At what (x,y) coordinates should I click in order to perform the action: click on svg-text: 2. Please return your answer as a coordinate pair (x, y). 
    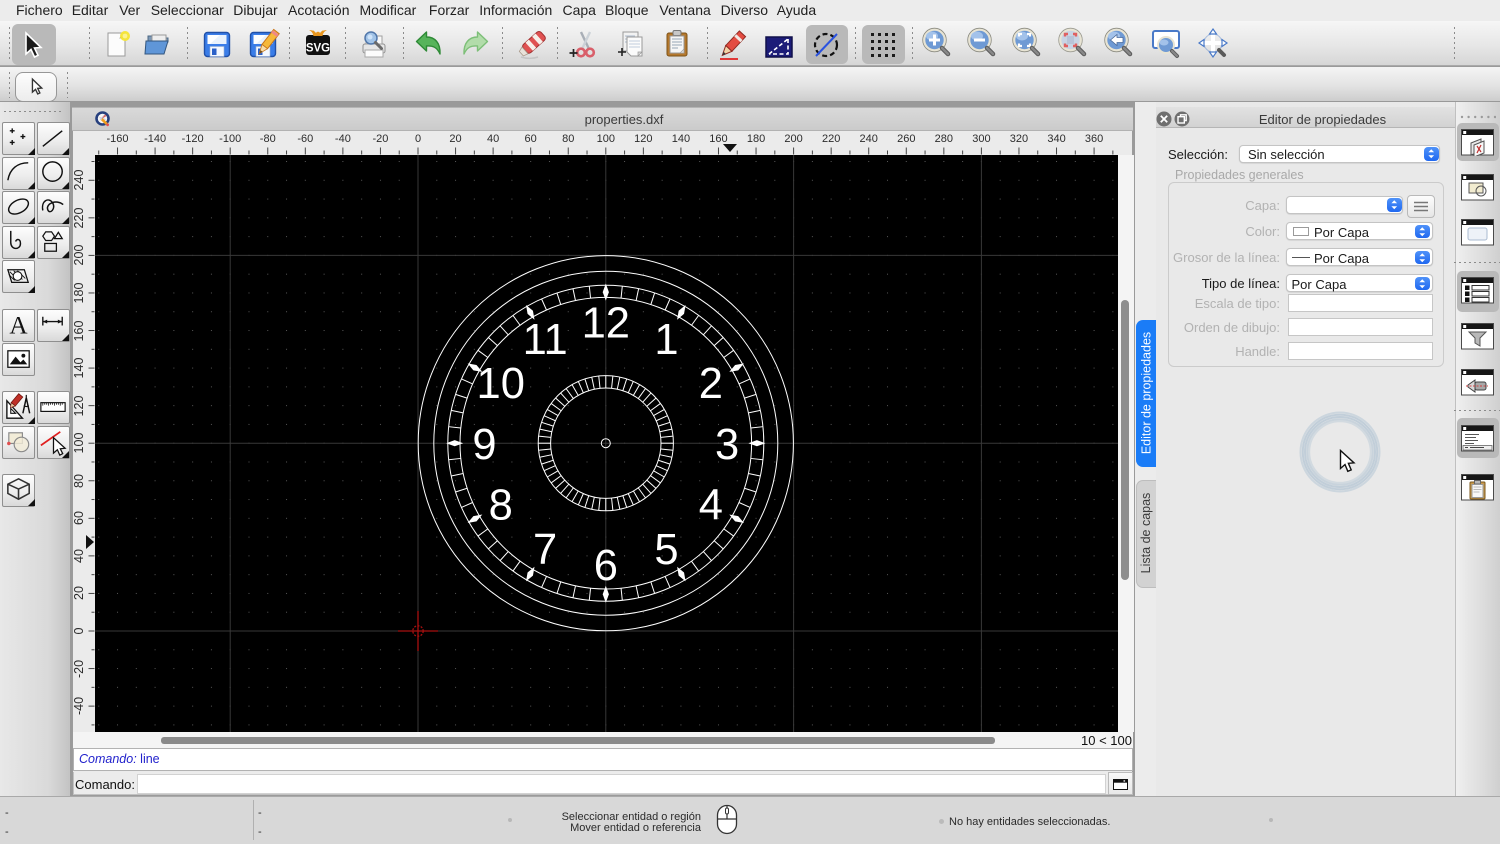
    Looking at the image, I should click on (711, 384).